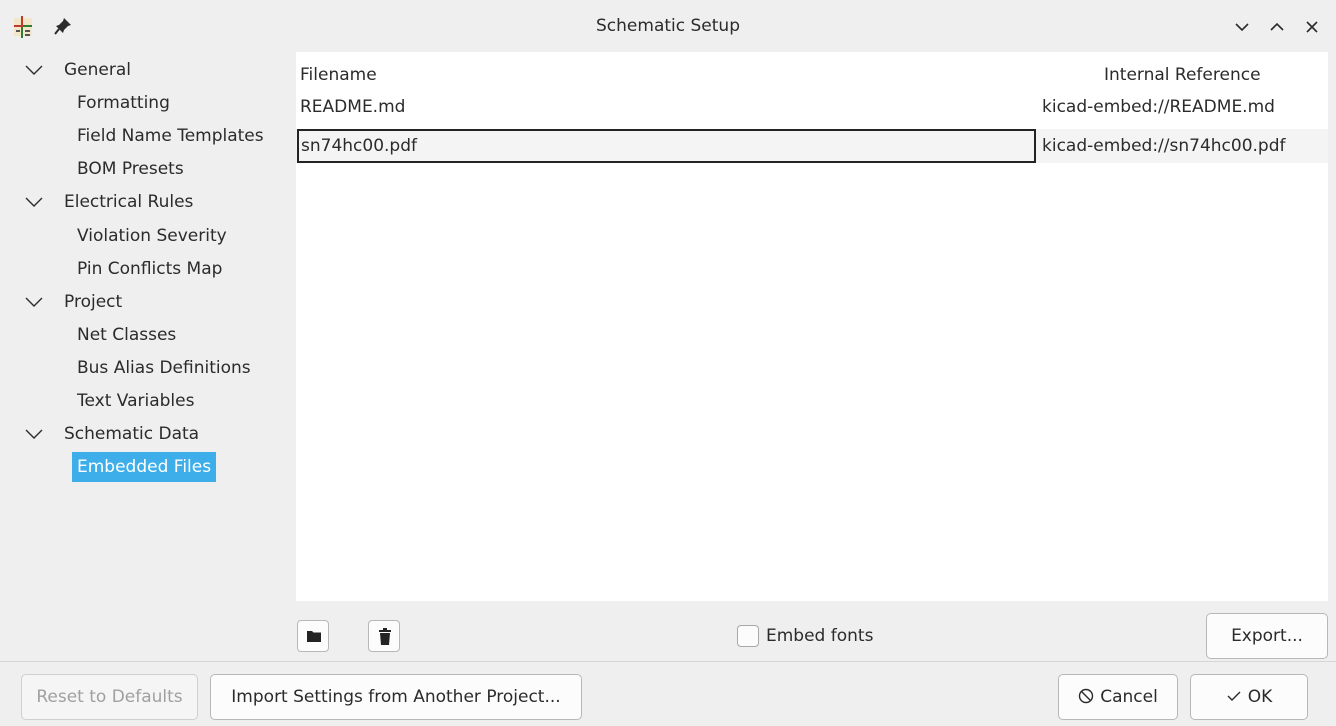 The width and height of the screenshot is (1336, 726). I want to click on checkmark-icon, so click(1234, 696).